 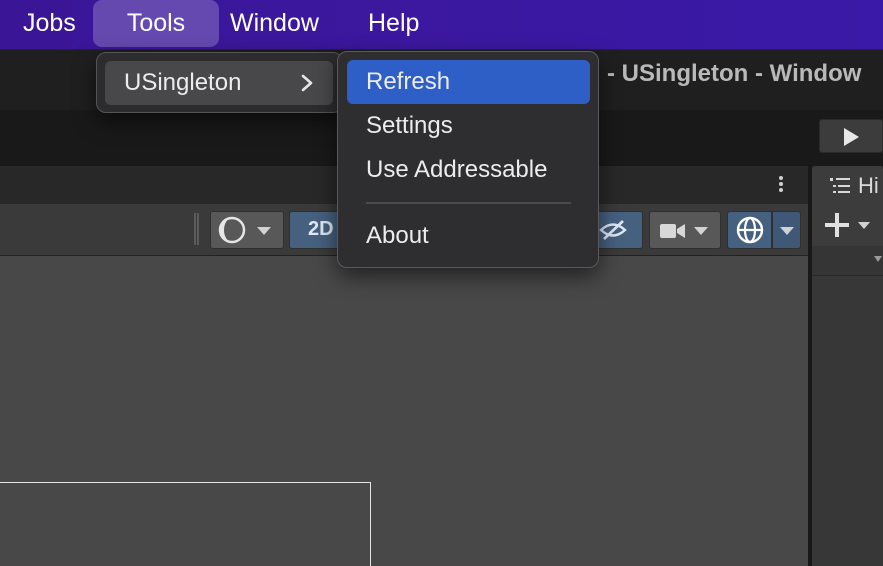 I want to click on window-title: - USingleton - Window, so click(x=734, y=73).